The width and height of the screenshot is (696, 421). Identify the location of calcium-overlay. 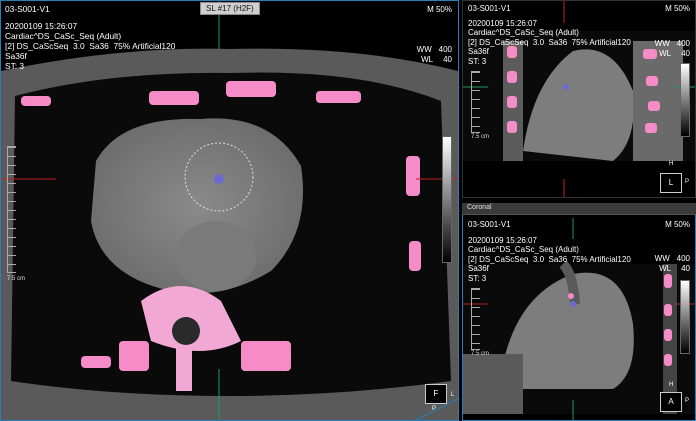
(174, 98).